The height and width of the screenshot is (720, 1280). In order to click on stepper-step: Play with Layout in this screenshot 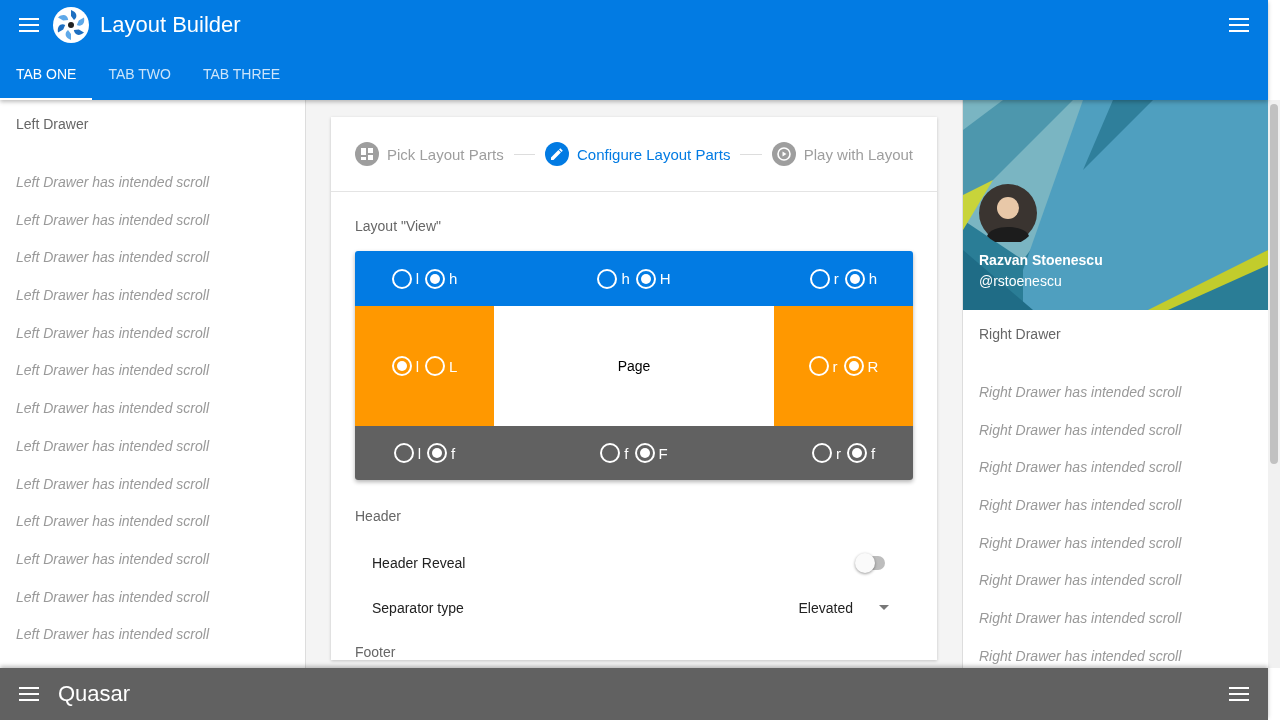, I will do `click(842, 154)`.